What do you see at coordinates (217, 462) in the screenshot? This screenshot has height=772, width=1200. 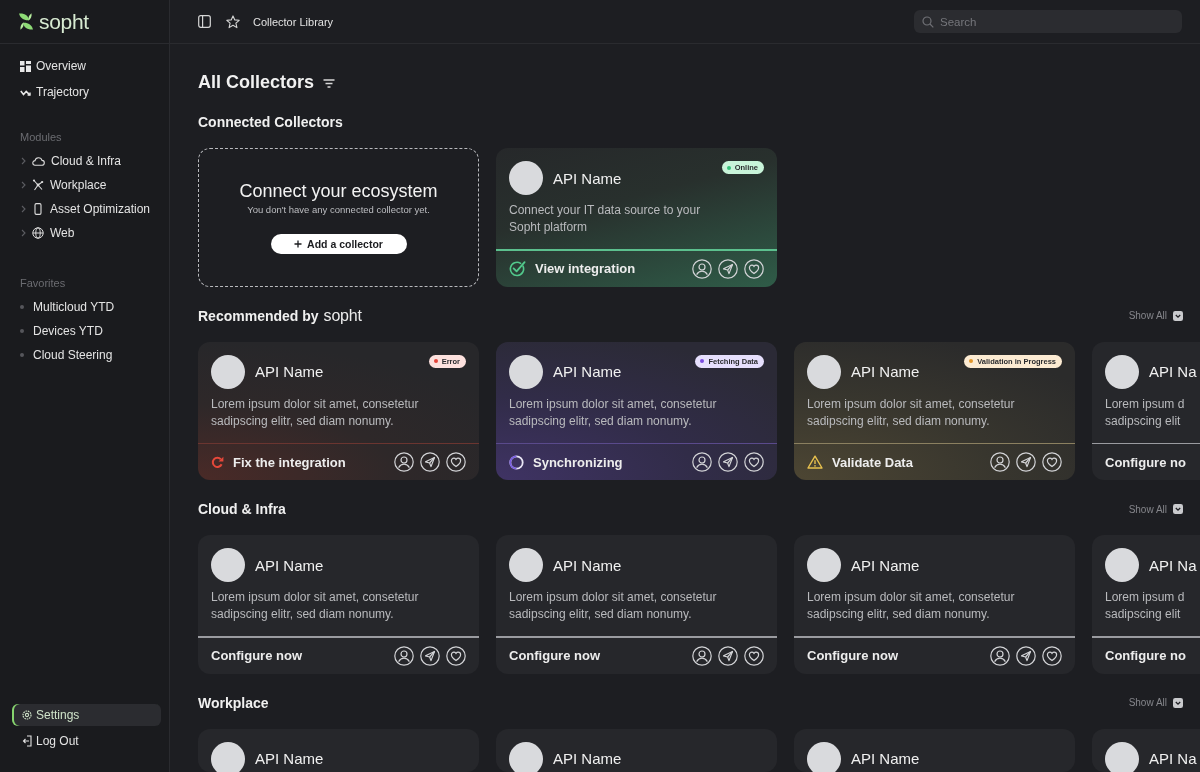 I see `refresh-icon` at bounding box center [217, 462].